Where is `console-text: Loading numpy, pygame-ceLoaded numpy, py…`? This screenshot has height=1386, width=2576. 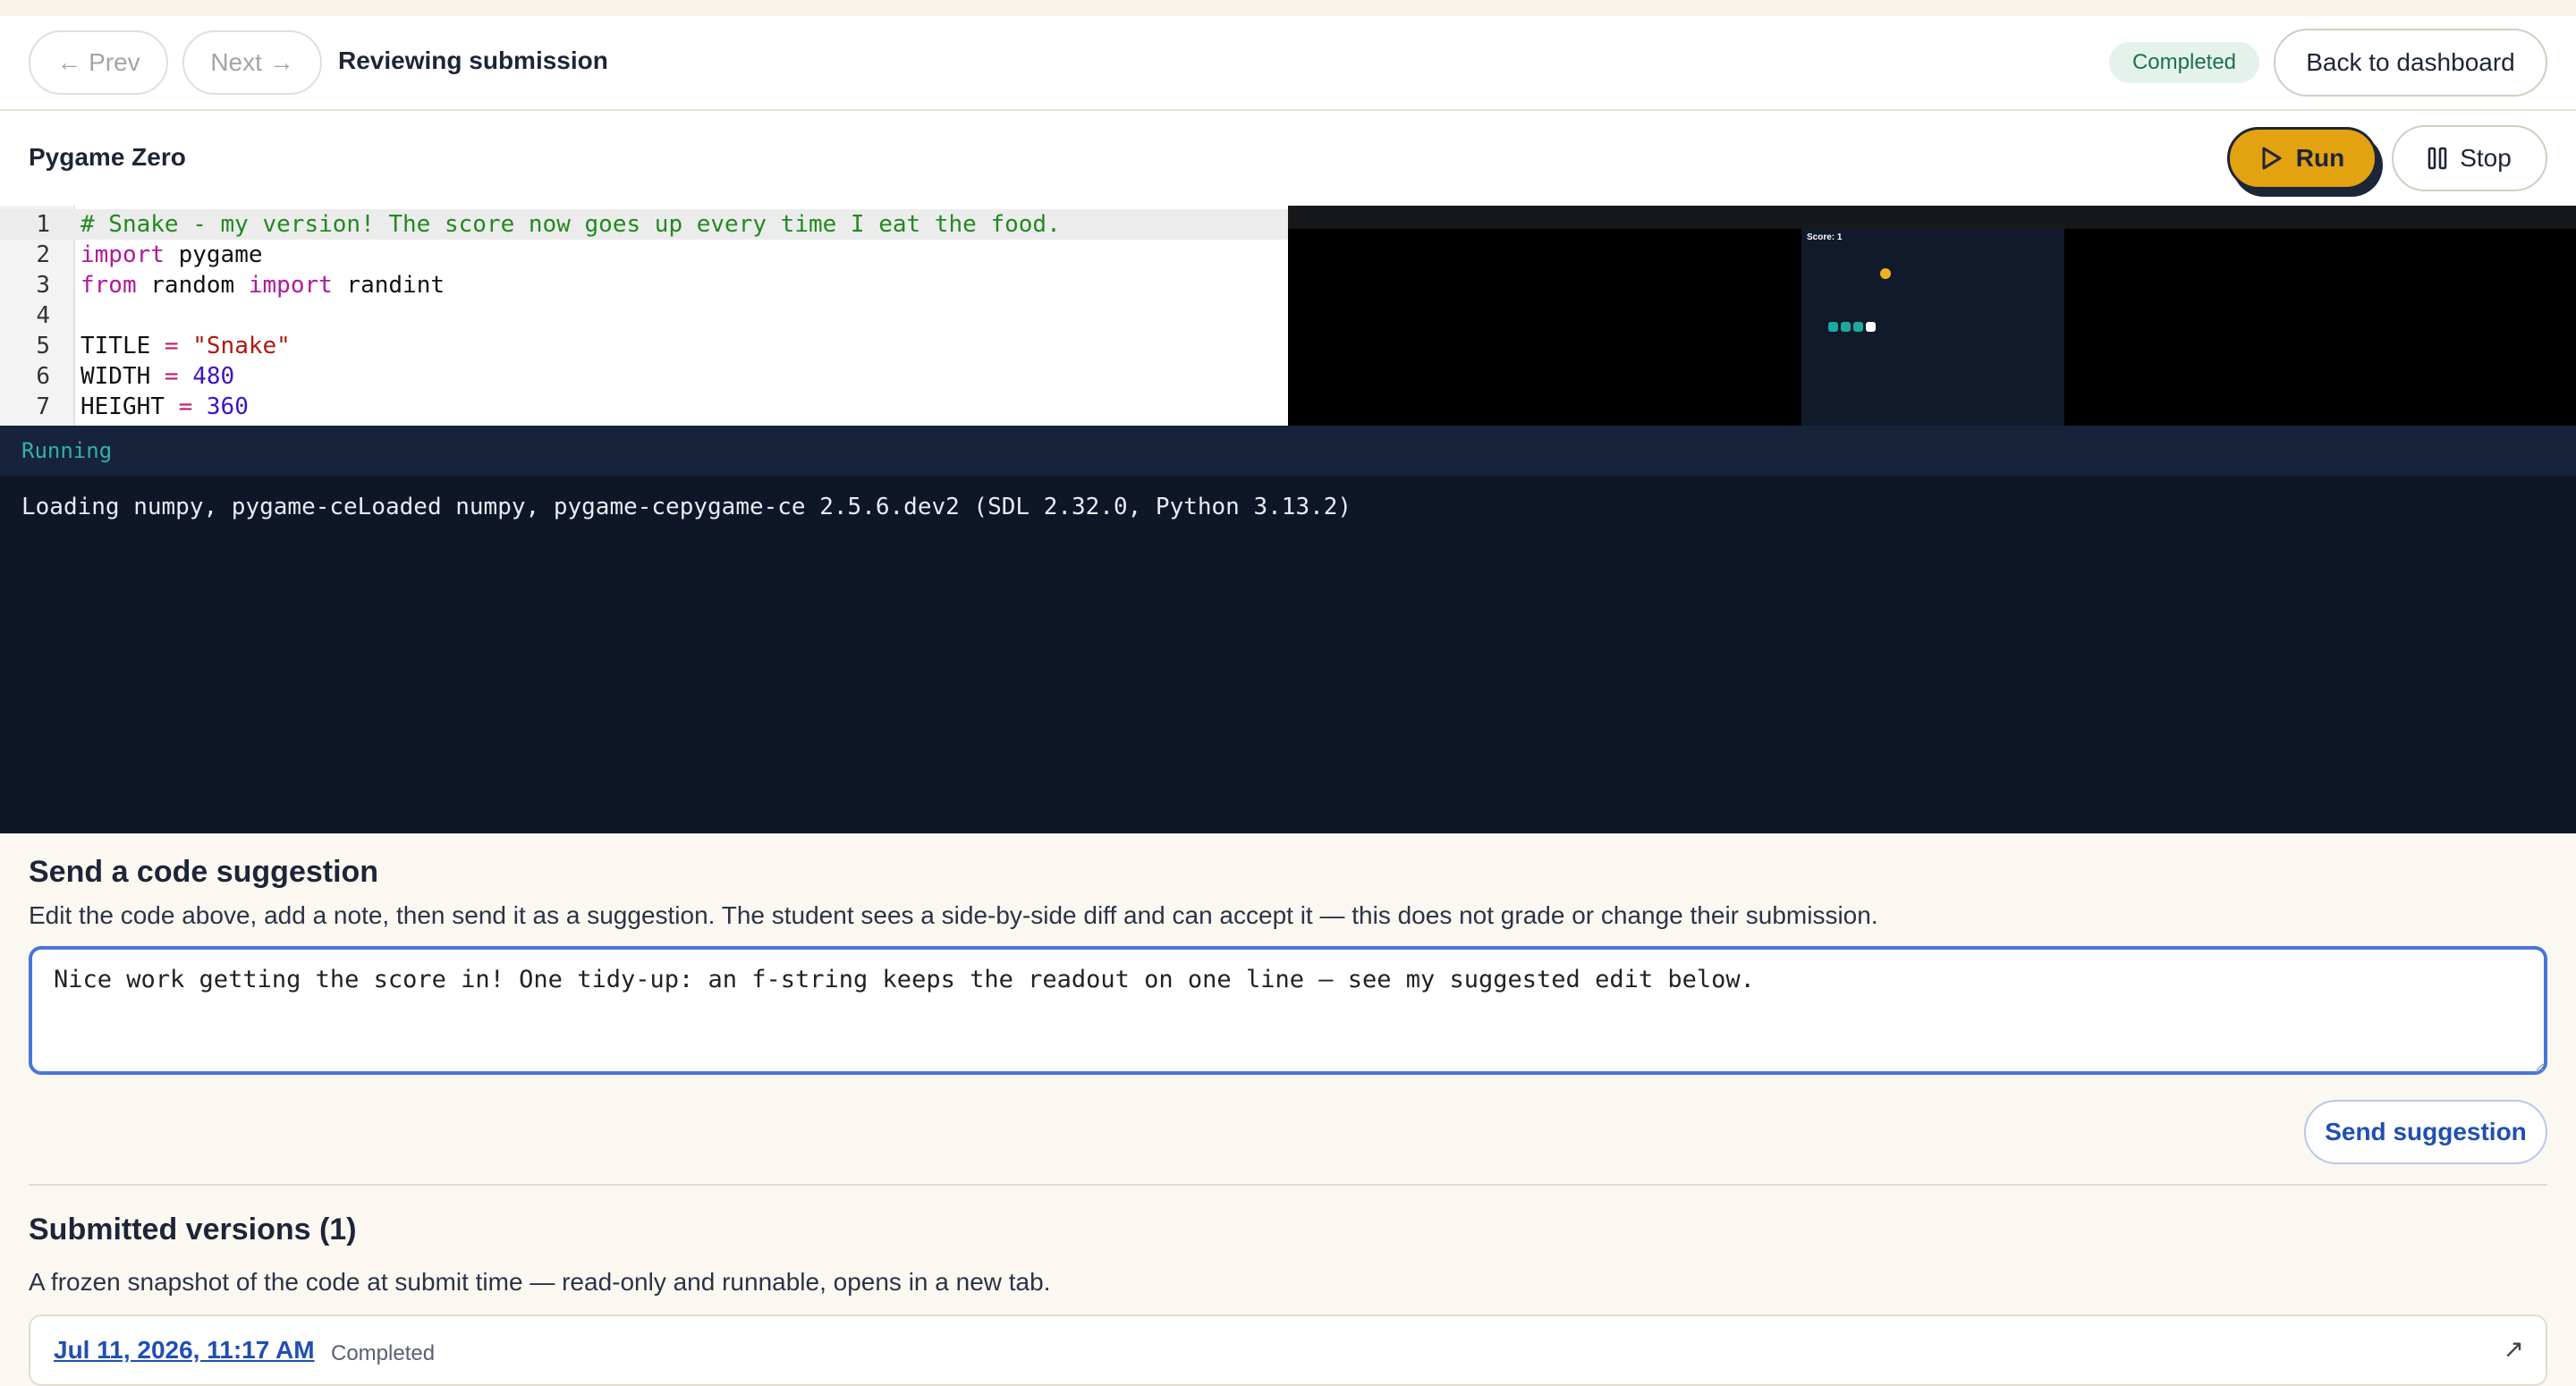 console-text: Loading numpy, pygame-ceLoaded numpy, py… is located at coordinates (686, 507).